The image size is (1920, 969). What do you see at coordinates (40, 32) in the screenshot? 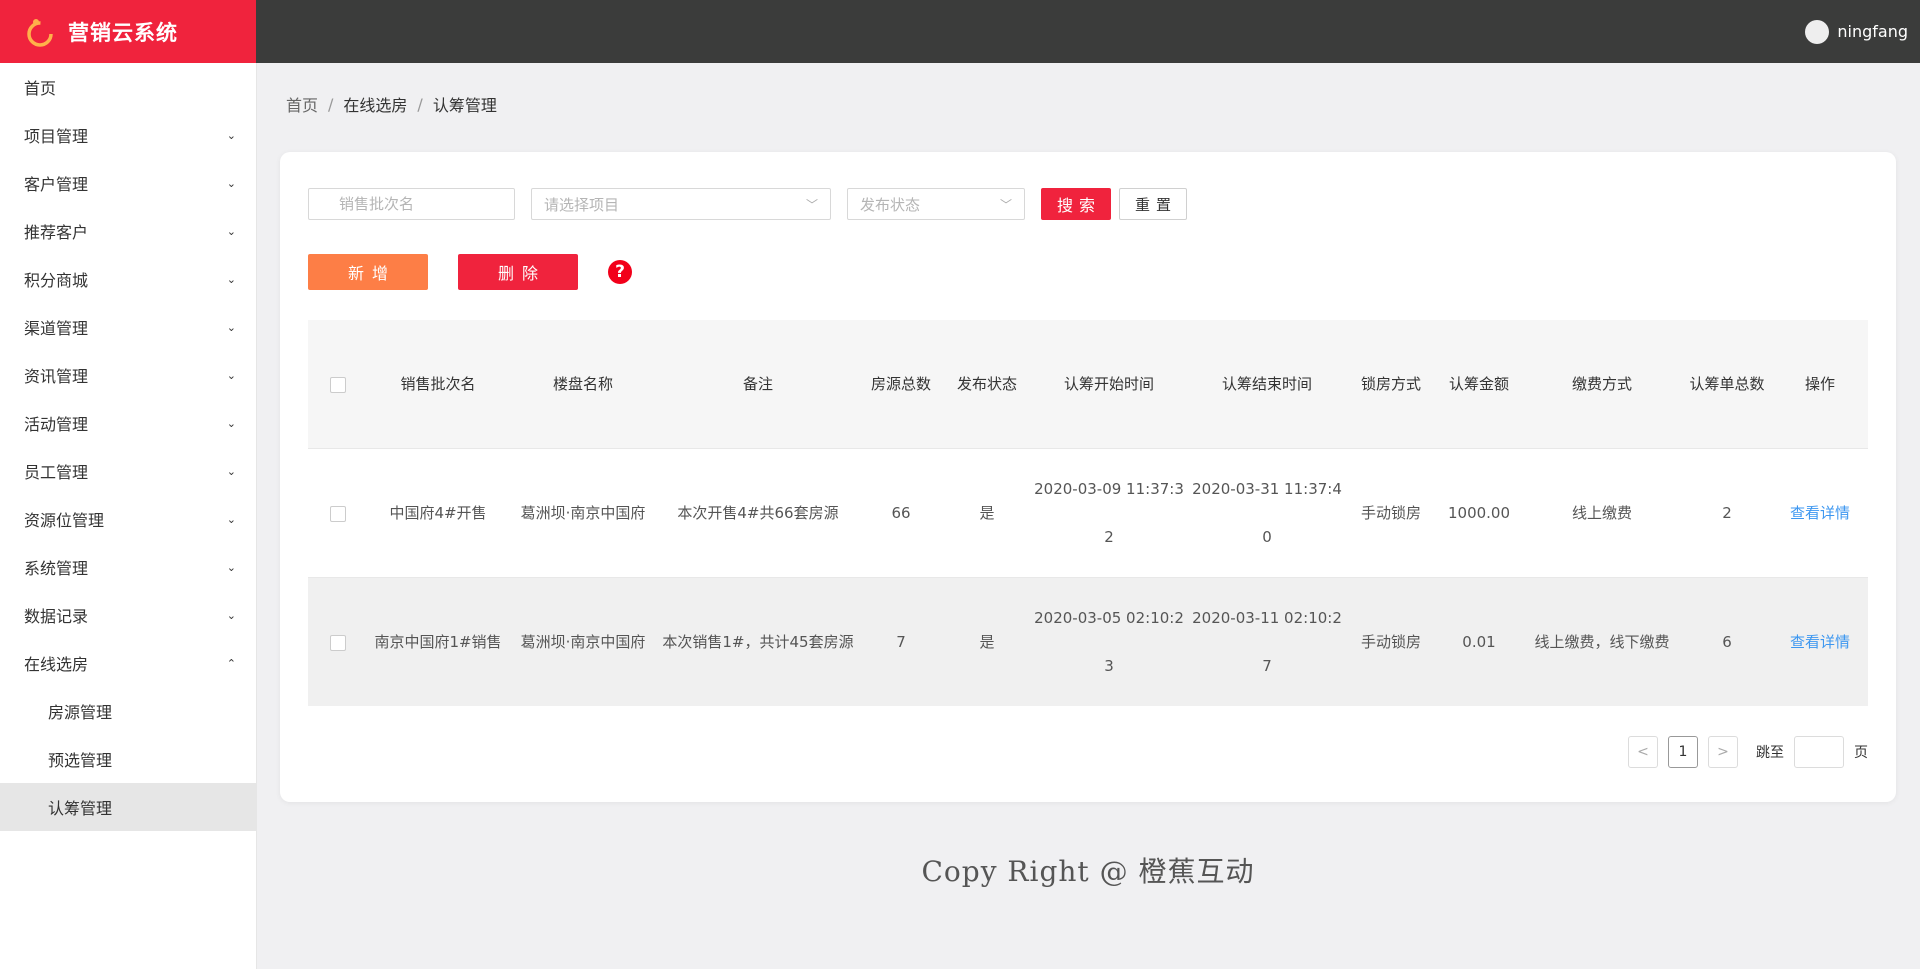
I see `logo-icon` at bounding box center [40, 32].